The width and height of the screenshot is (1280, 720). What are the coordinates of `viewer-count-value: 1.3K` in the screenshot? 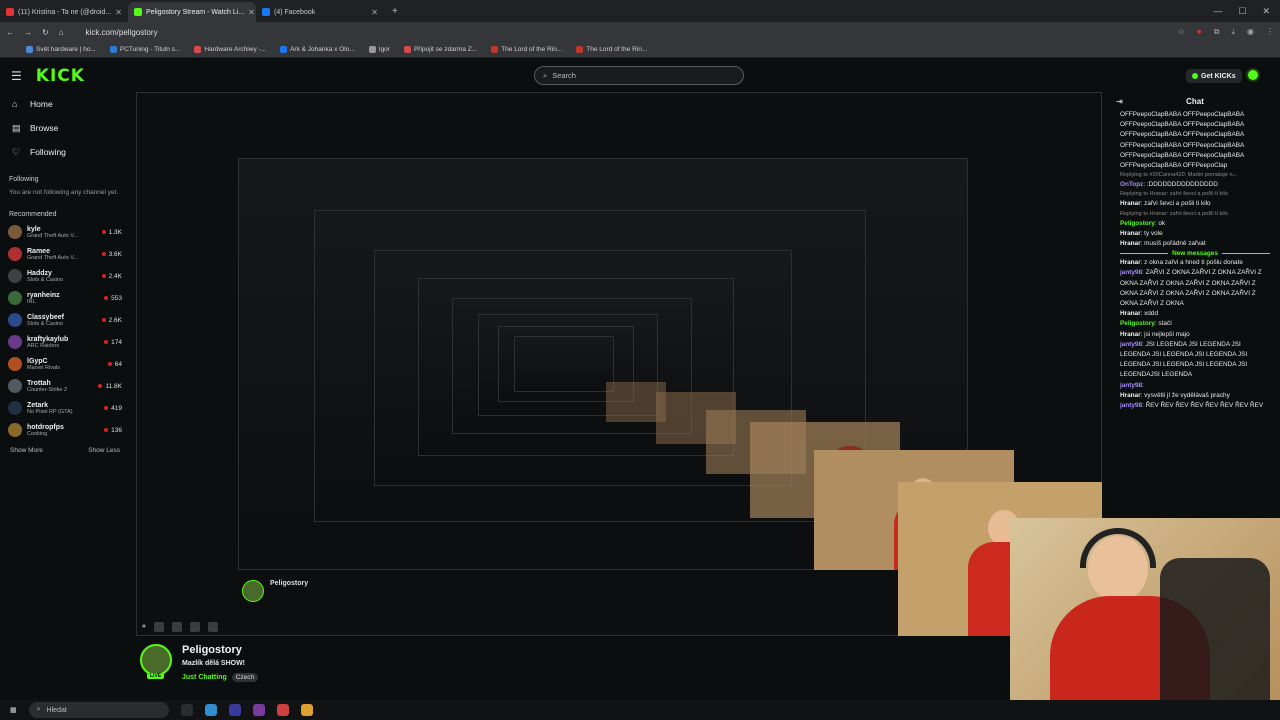 It's located at (115, 232).